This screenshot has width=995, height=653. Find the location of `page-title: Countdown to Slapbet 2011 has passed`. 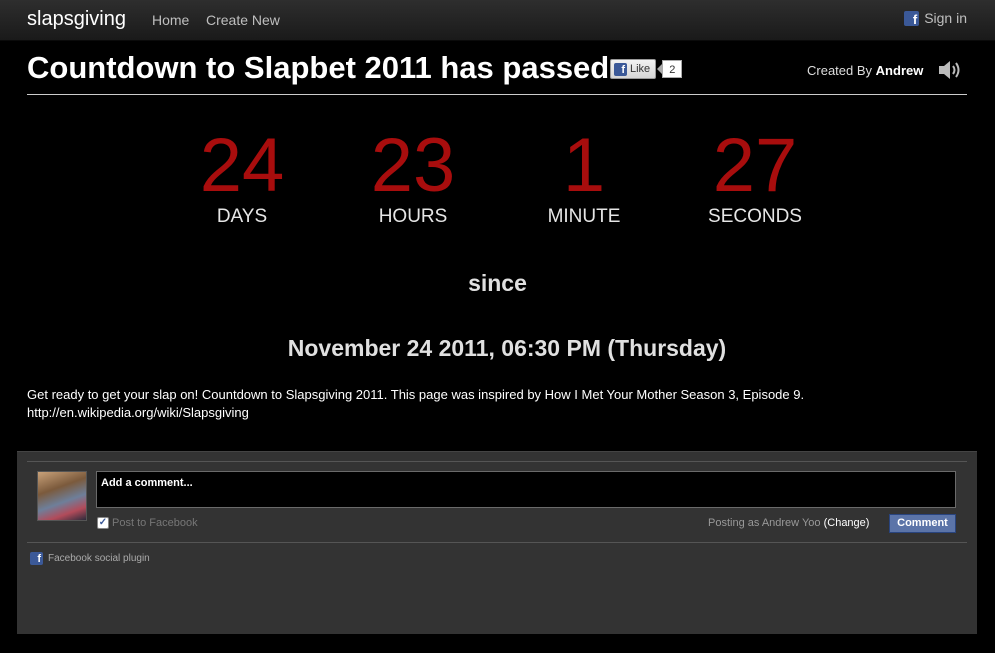

page-title: Countdown to Slapbet 2011 has passed is located at coordinates (318, 67).